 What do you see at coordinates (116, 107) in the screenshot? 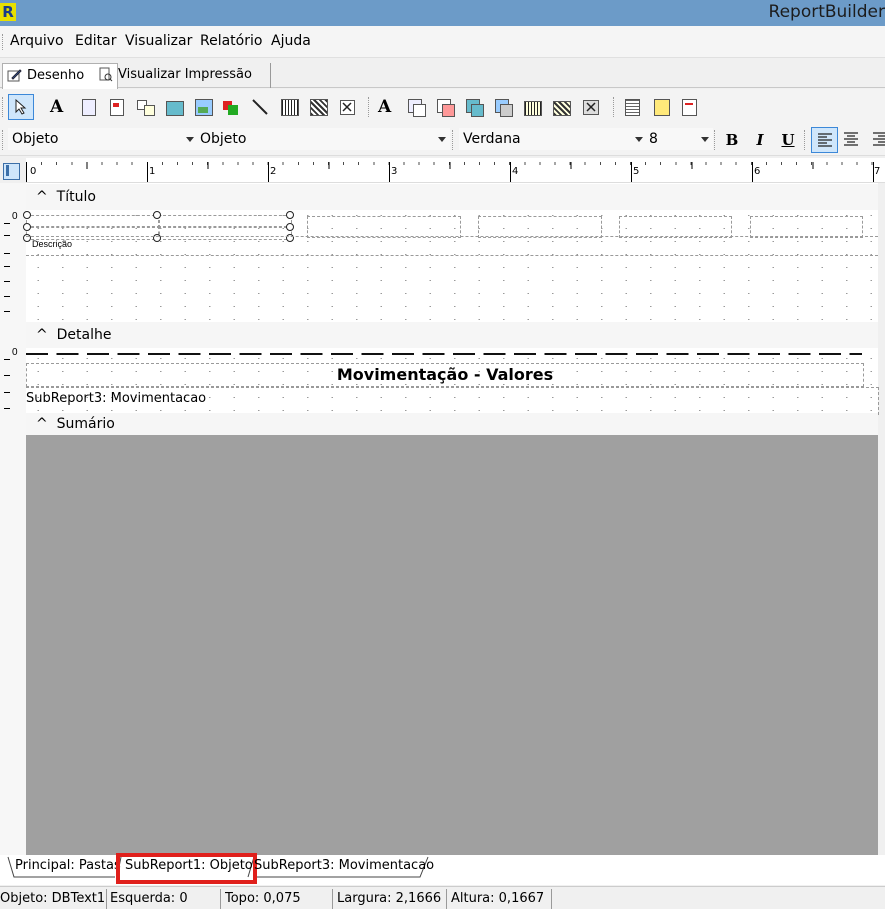
I see `richtext-tool-icon` at bounding box center [116, 107].